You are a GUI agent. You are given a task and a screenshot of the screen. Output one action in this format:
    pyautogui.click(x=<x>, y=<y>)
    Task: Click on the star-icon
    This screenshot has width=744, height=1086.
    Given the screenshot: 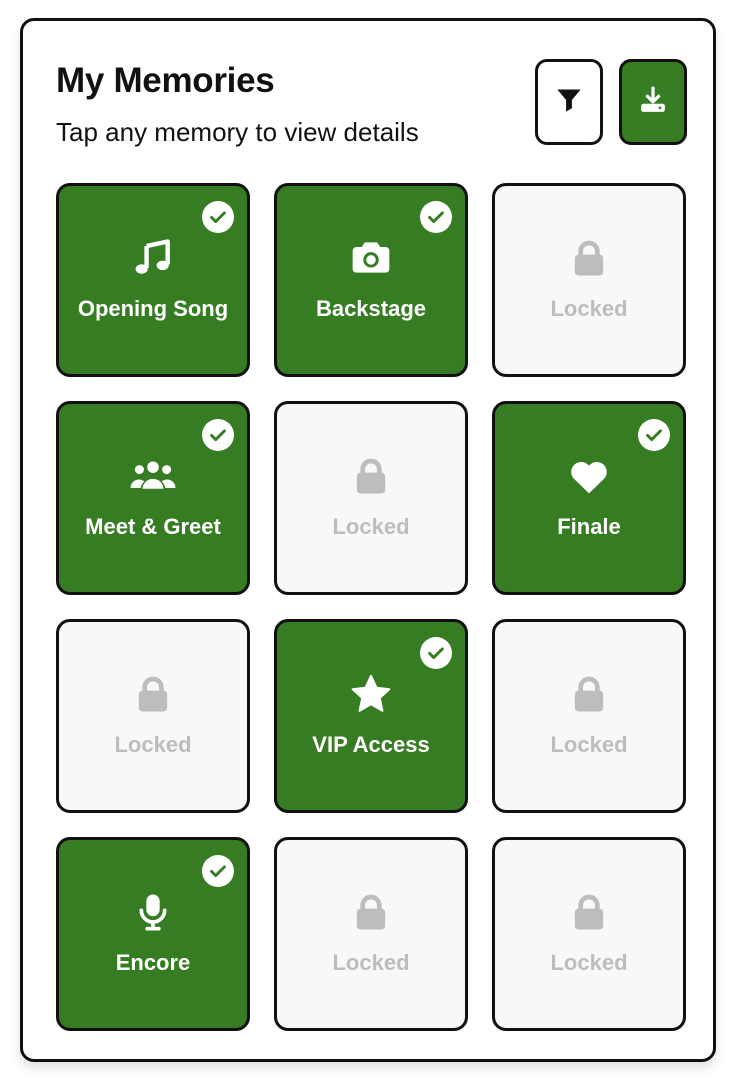 What is the action you would take?
    pyautogui.click(x=371, y=694)
    